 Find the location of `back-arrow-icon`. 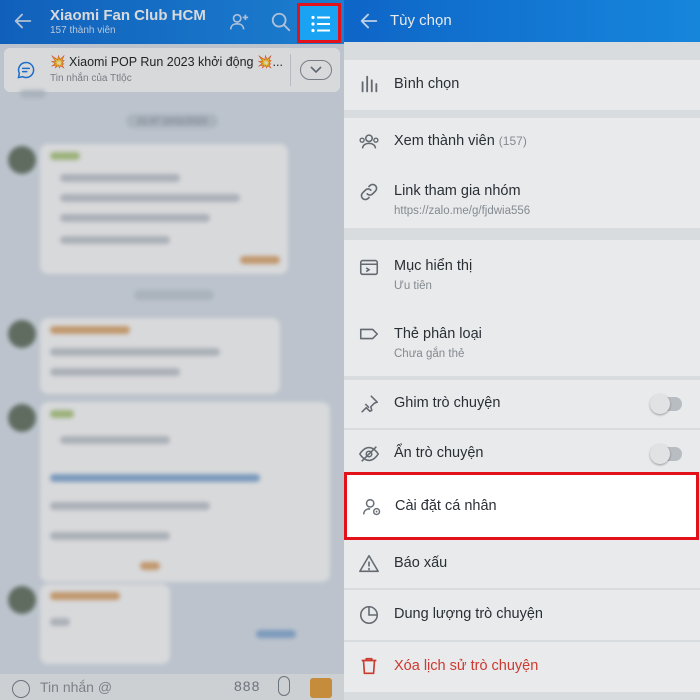

back-arrow-icon is located at coordinates (369, 21).